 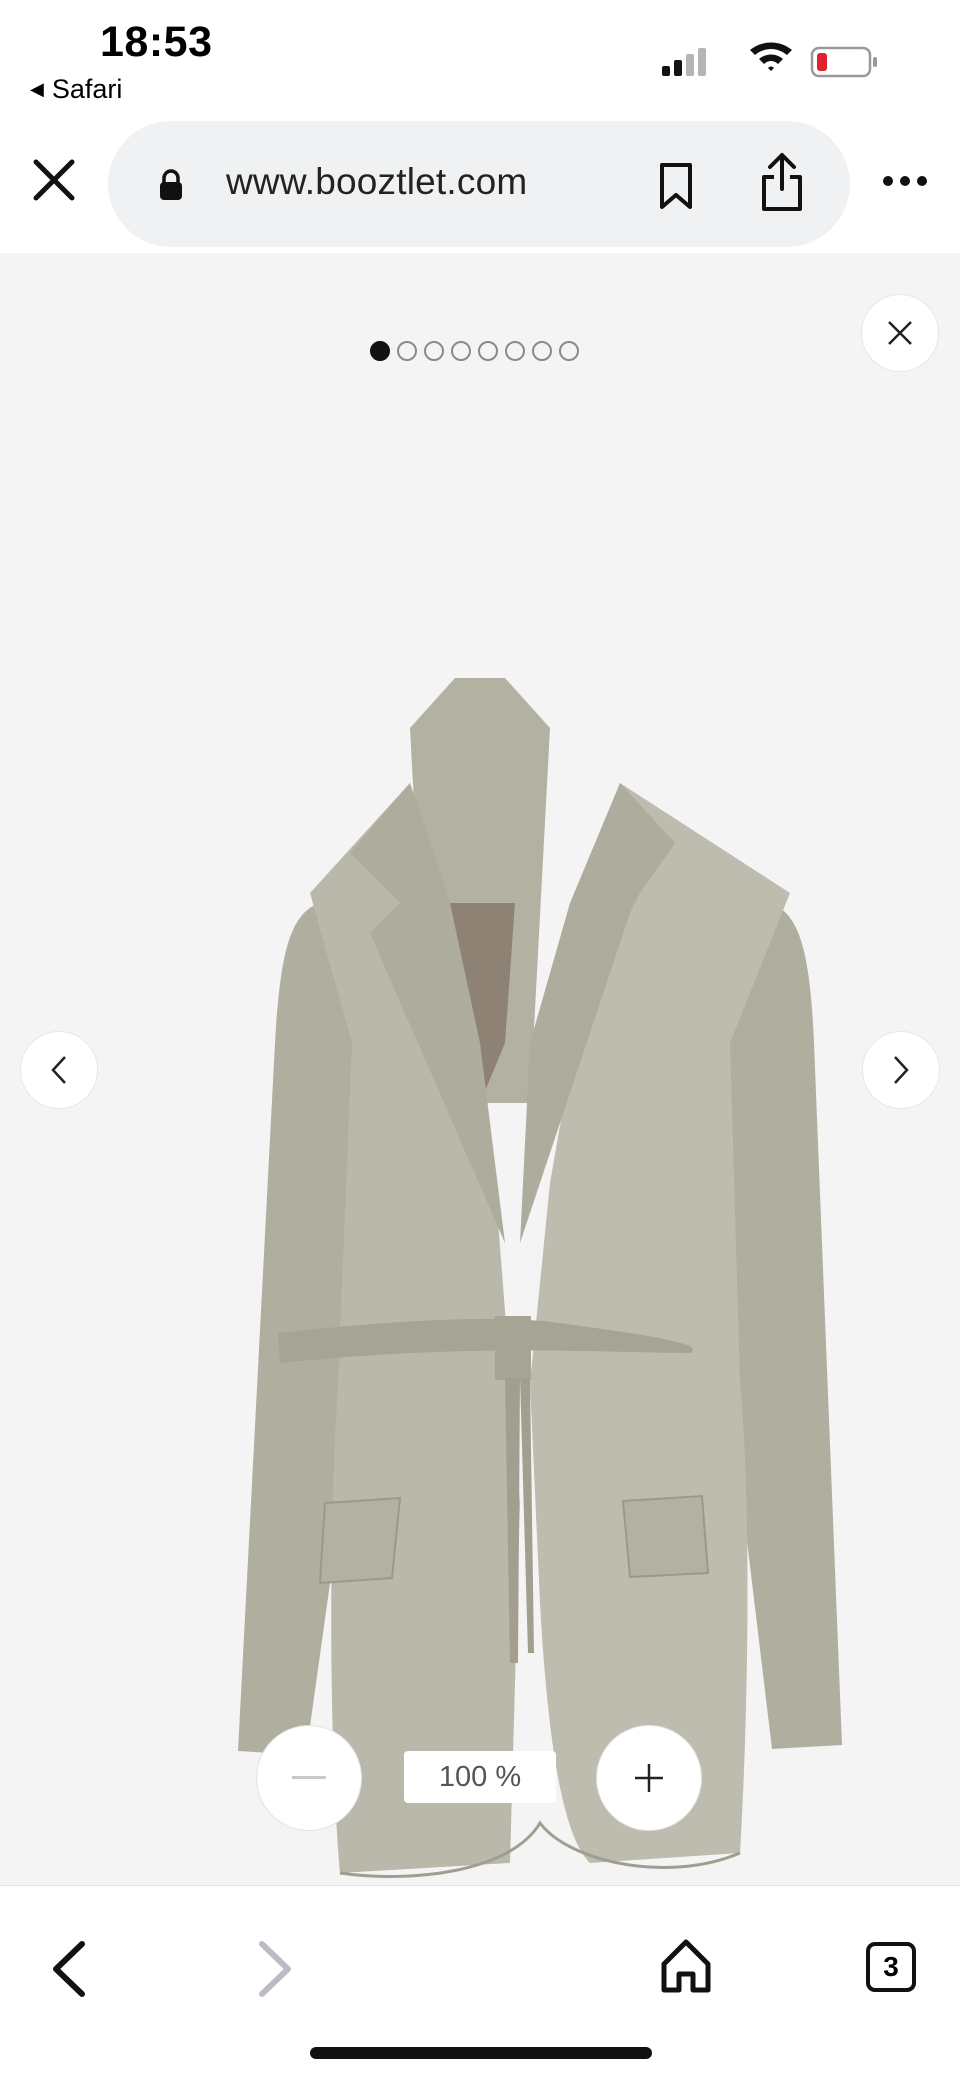 What do you see at coordinates (376, 182) in the screenshot?
I see `url-text: www.booztlet.com` at bounding box center [376, 182].